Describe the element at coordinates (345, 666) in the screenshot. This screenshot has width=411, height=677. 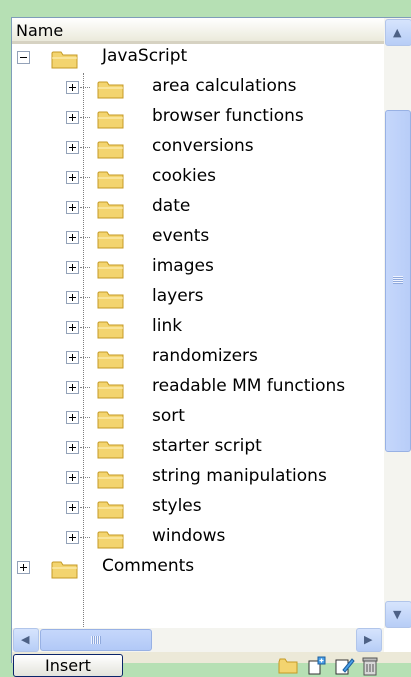
I see `edit-icon` at that location.